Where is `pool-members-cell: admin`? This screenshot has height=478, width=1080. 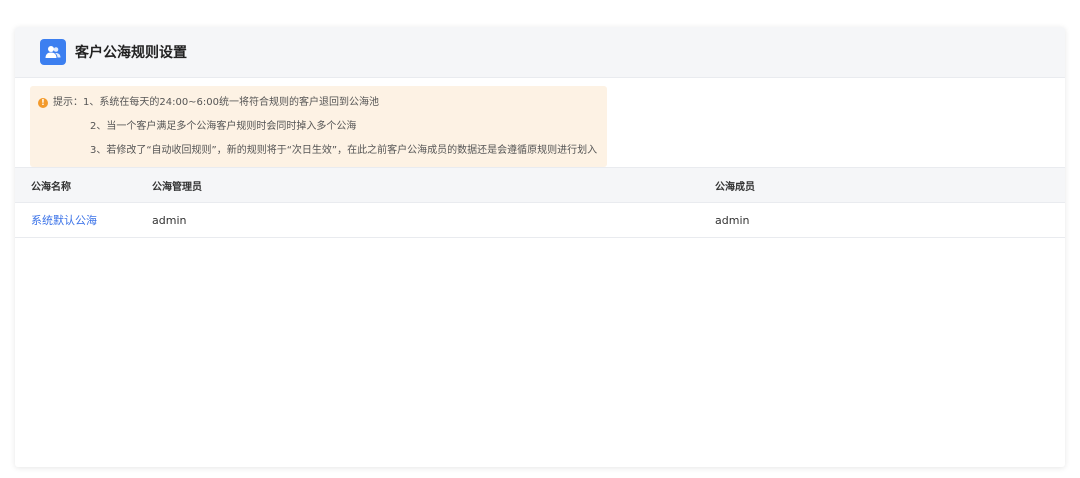 pool-members-cell: admin is located at coordinates (732, 220).